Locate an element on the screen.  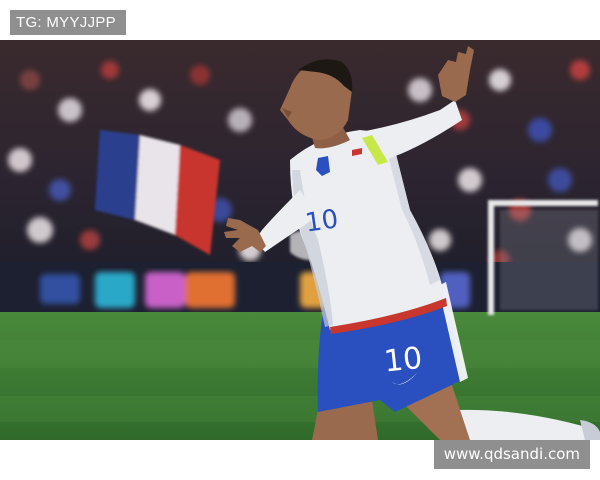
watermark-bottom: www.qdsandi.com is located at coordinates (511, 454).